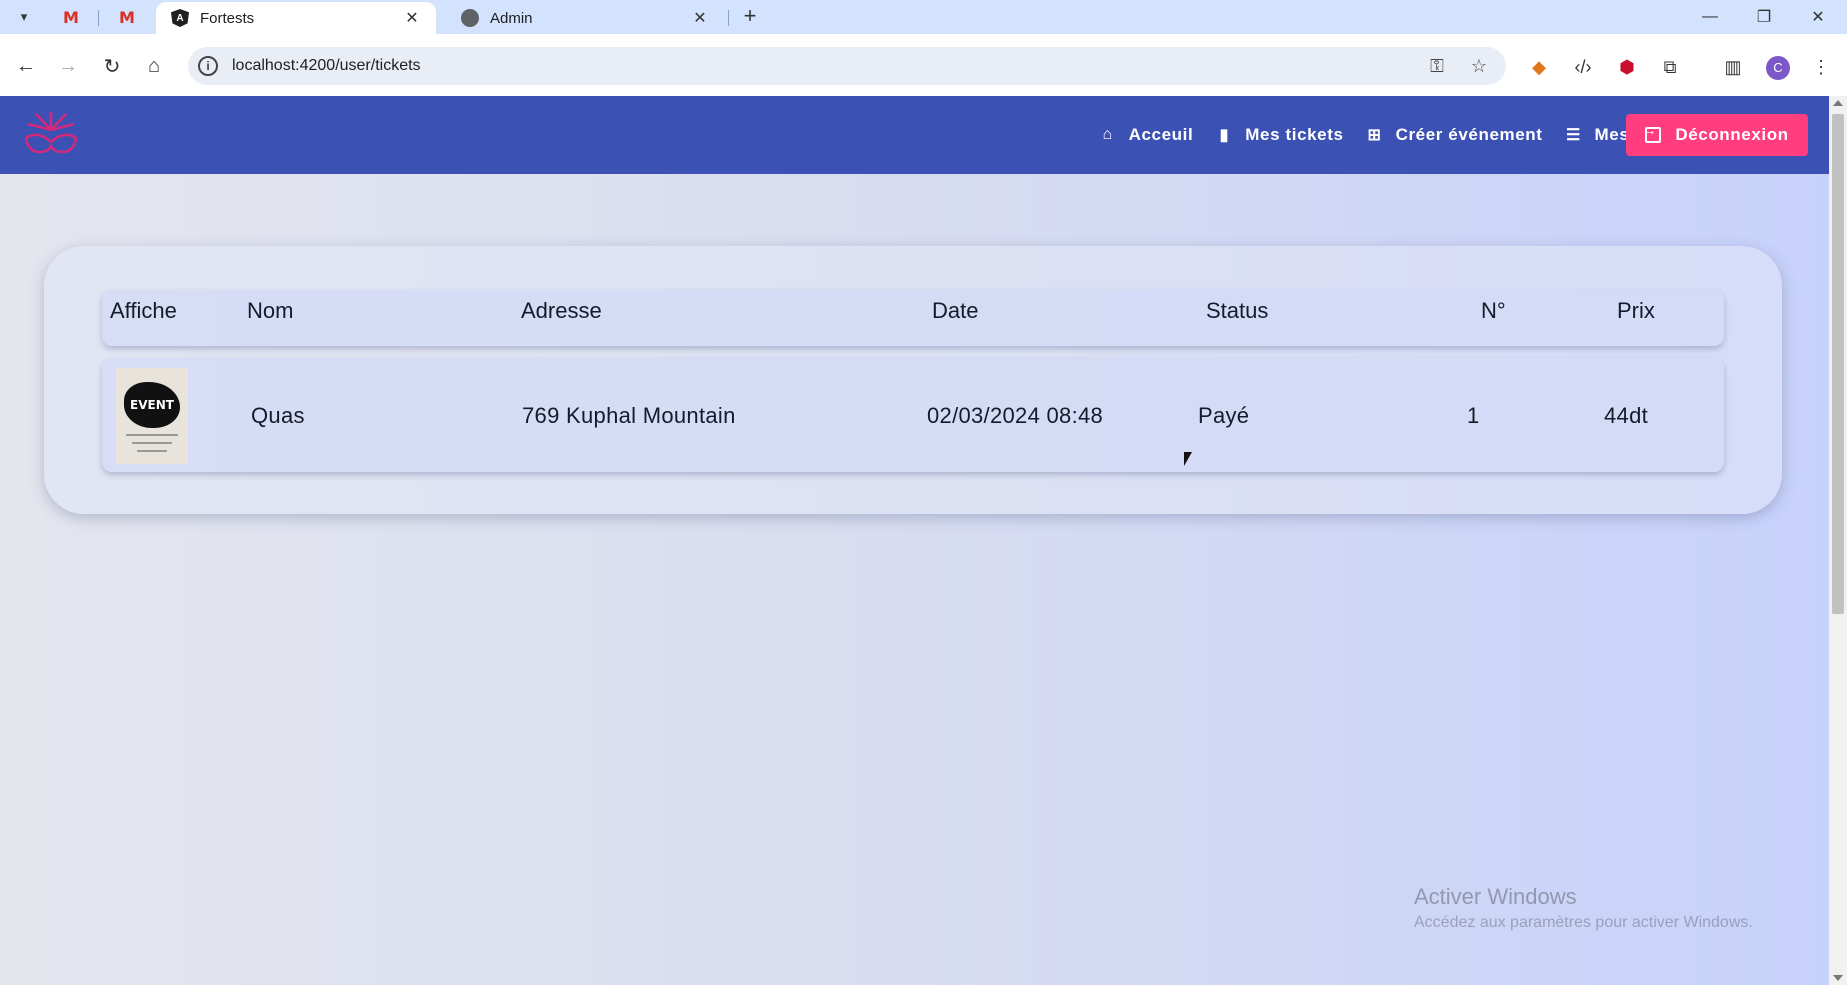  Describe the element at coordinates (68, 66) in the screenshot. I see `forward-arrow-icon: →` at that location.